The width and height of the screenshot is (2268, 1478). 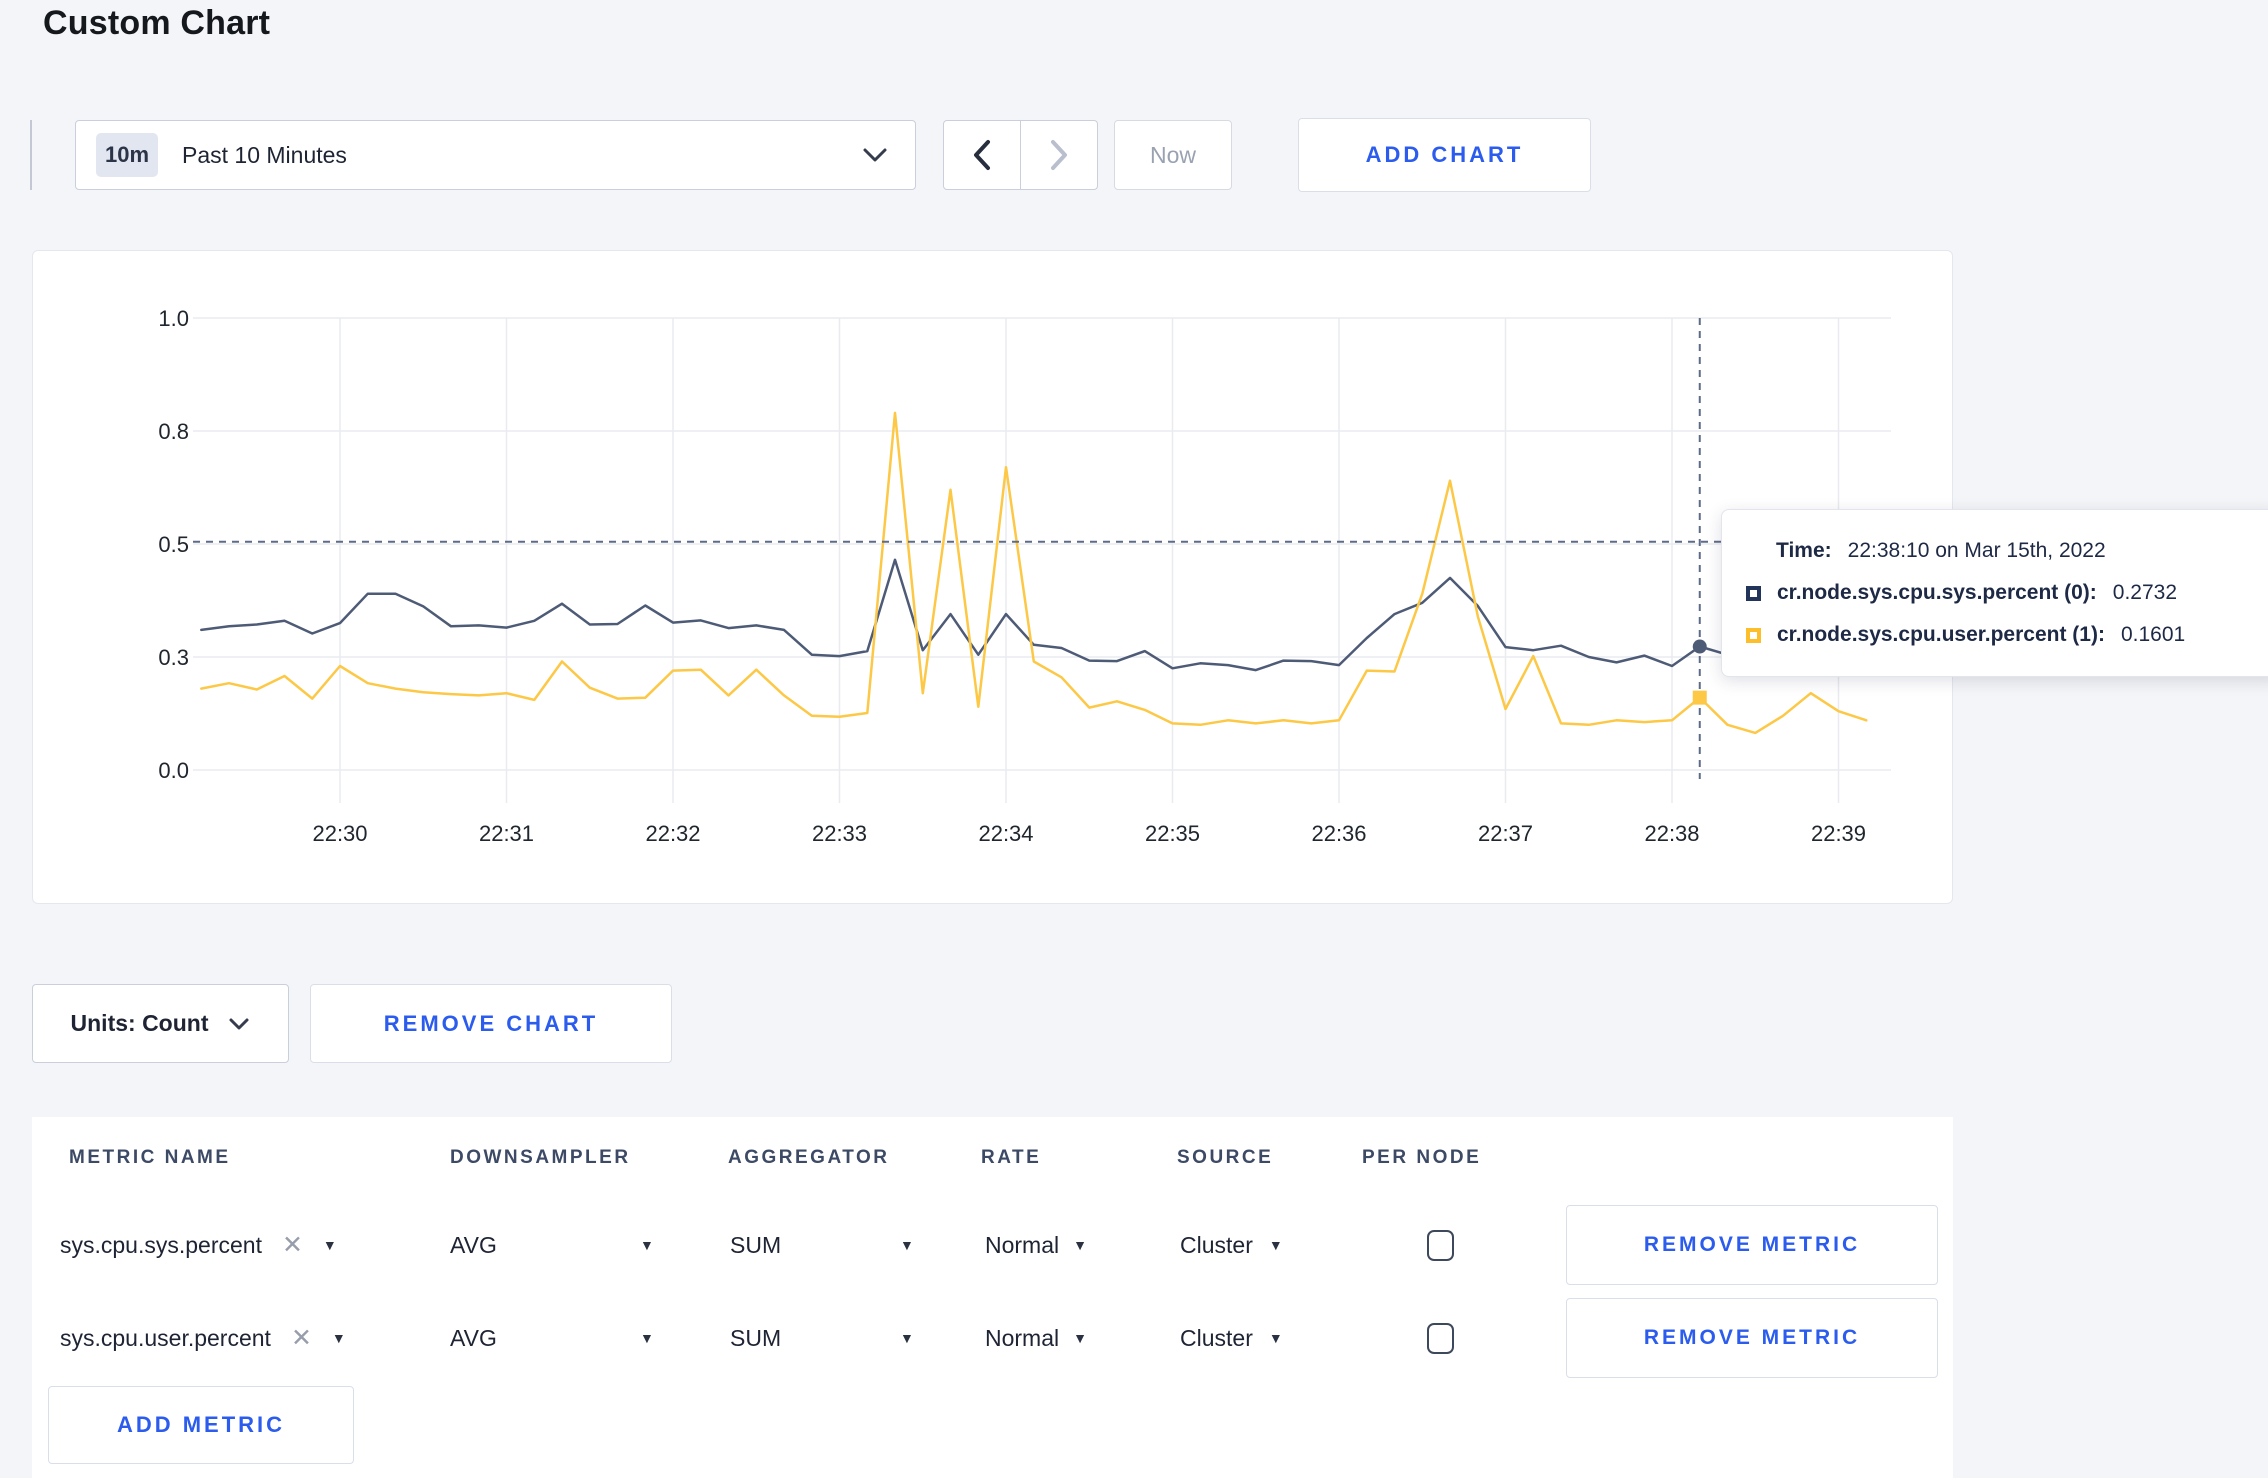 What do you see at coordinates (1838, 833) in the screenshot?
I see `x-axis-label: 22:39` at bounding box center [1838, 833].